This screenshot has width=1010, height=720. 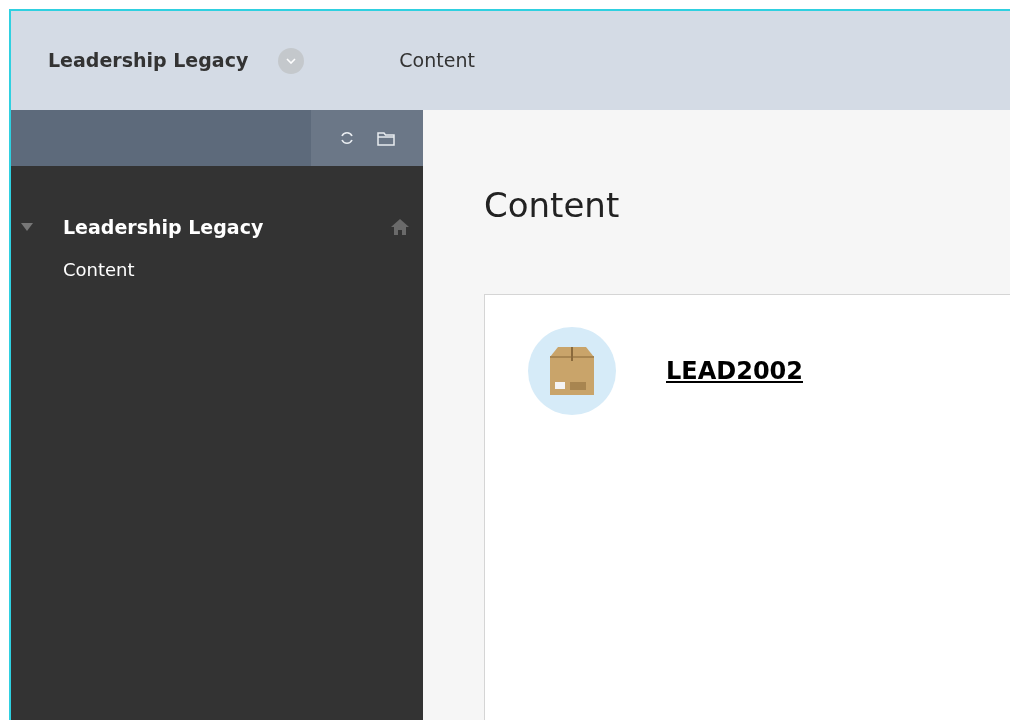 I want to click on course-title: Leadership Legacy, so click(x=148, y=60).